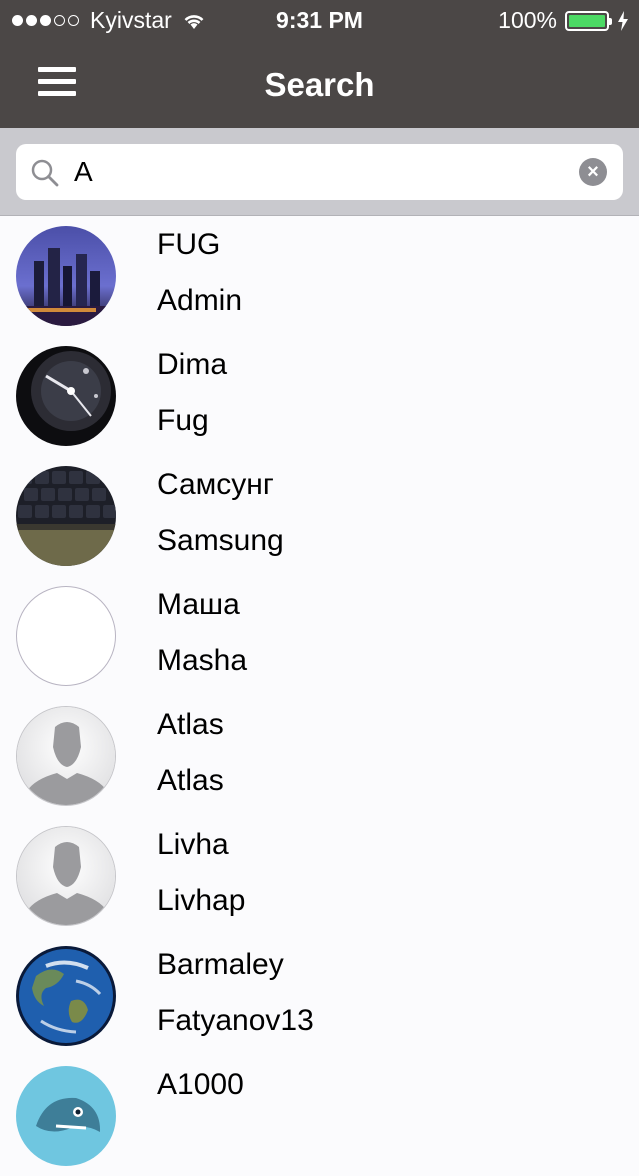  I want to click on keyboard-icon, so click(66, 516).